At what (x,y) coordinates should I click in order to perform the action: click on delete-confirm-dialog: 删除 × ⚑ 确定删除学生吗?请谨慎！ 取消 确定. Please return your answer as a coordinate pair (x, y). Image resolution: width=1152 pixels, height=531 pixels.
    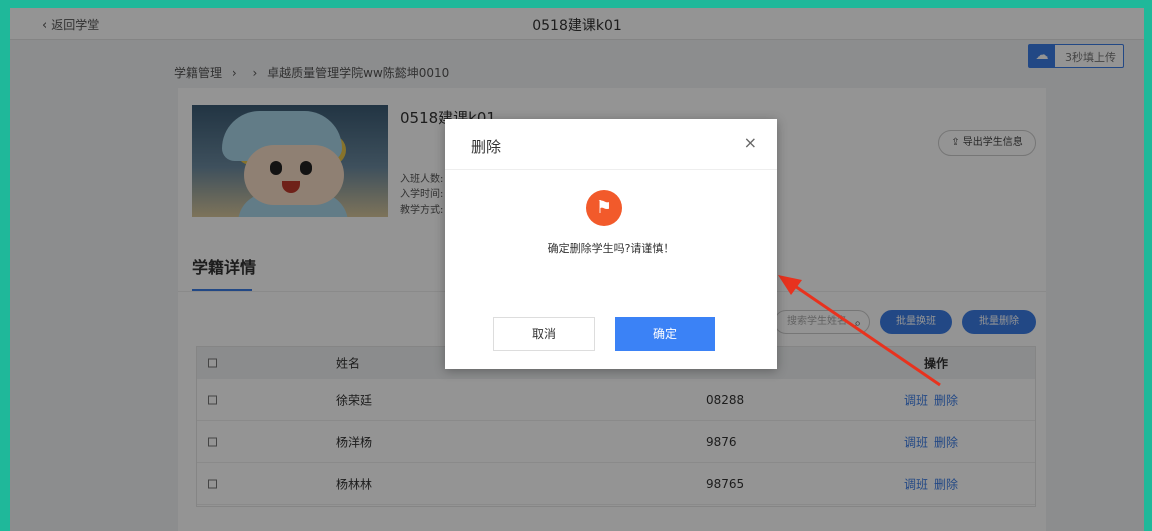
    Looking at the image, I should click on (611, 244).